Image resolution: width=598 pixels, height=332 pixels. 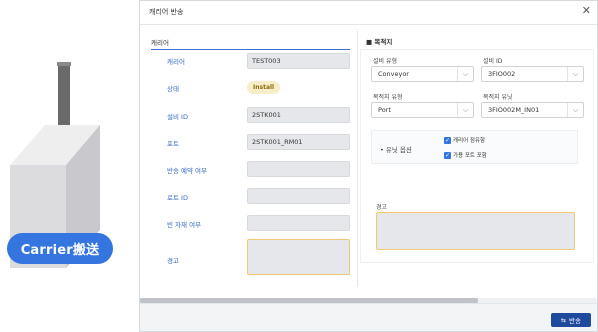 I want to click on equipment-id-label: 설비 ID, so click(x=177, y=117).